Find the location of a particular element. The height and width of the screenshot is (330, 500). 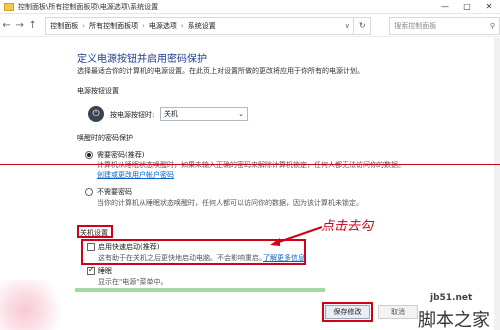

folder-icon is located at coordinates (9, 6).